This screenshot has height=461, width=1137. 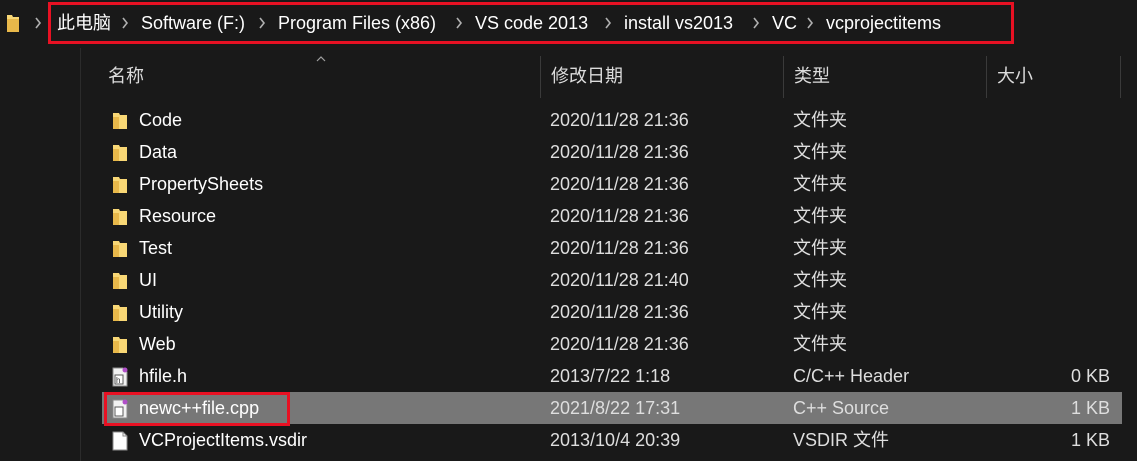 I want to click on navigation-pane, so click(x=40, y=254).